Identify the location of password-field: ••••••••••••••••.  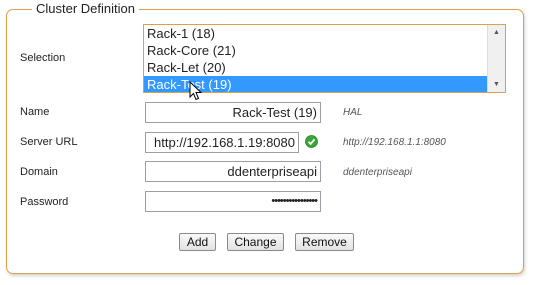
(233, 201).